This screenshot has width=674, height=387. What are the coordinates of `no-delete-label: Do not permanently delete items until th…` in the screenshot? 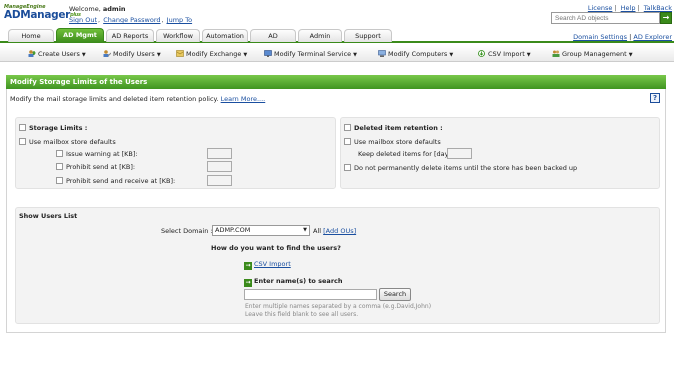 It's located at (466, 168).